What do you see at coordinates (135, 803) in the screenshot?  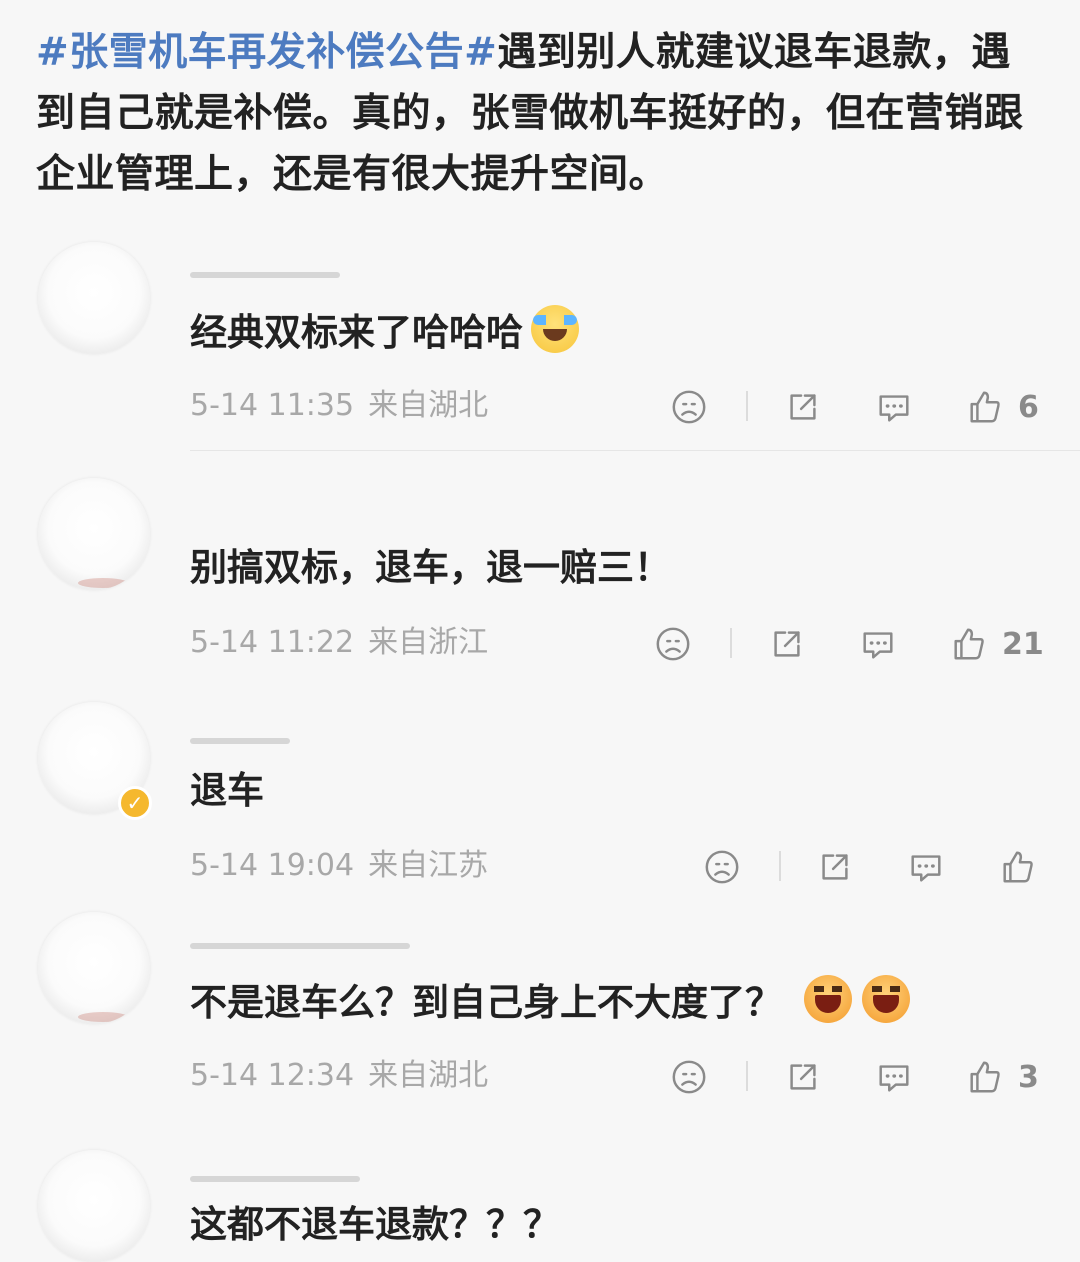 I see `verified-badge-icon: ✓` at bounding box center [135, 803].